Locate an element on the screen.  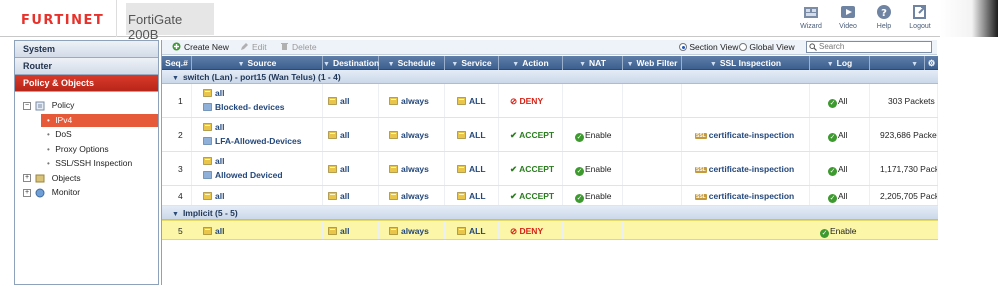
cell-ssl: SSL certificate-inspection is located at coordinates (746, 195).